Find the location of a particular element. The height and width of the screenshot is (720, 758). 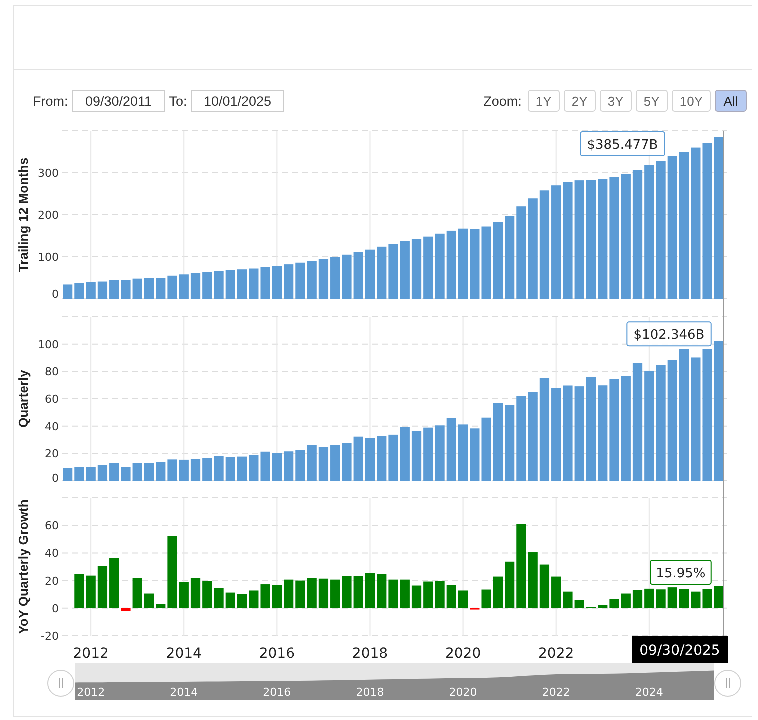

navigator-label: 2016 is located at coordinates (277, 692).